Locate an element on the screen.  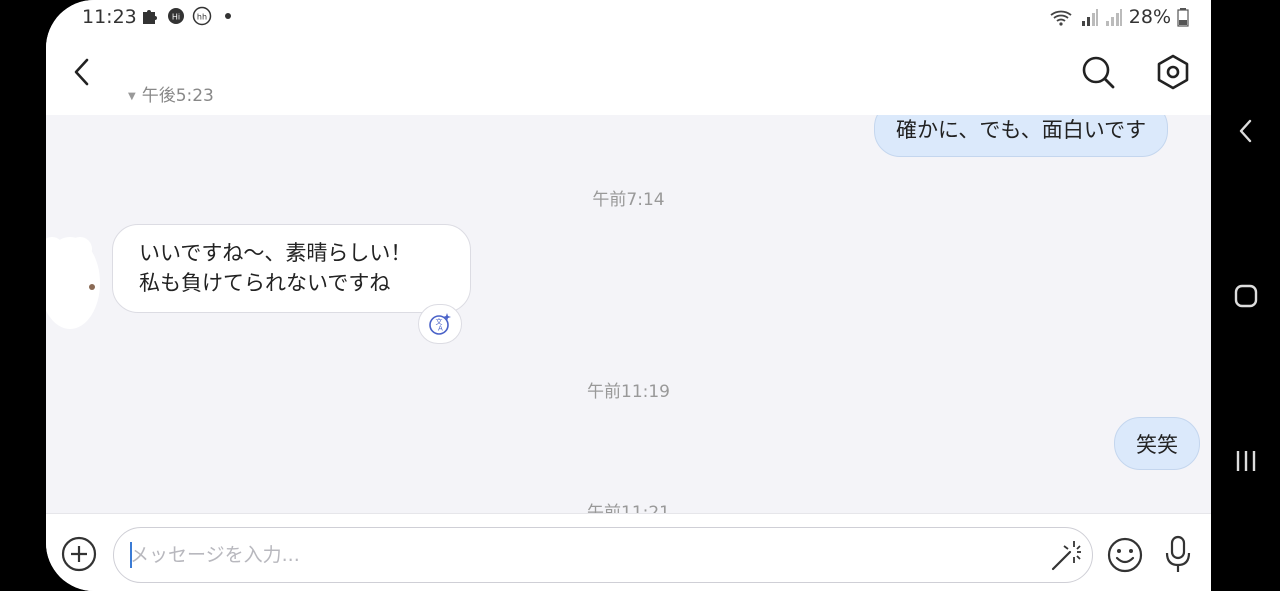
status-bar: 11:23 Hi hh 28% is located at coordinates (628, 18).